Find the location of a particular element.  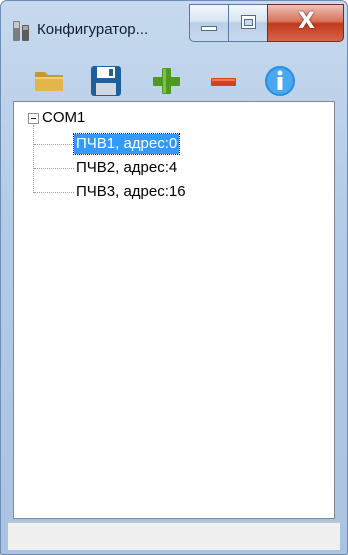

app-icon is located at coordinates (21, 31).